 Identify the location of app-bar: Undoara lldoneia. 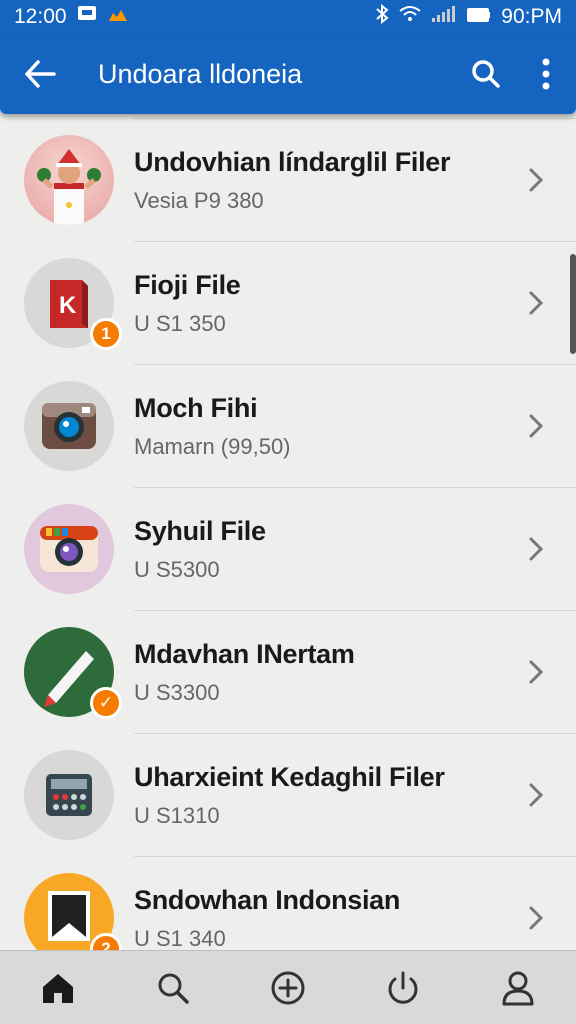
(288, 74).